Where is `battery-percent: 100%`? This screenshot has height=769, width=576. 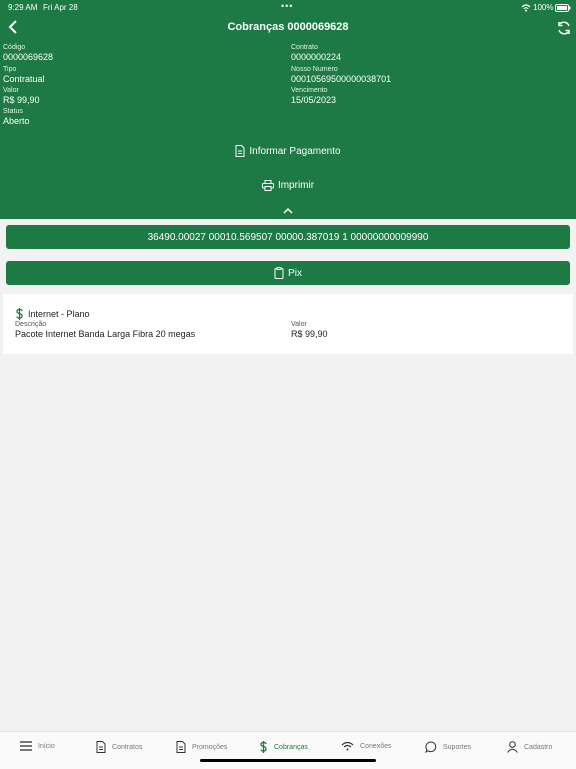
battery-percent: 100% is located at coordinates (543, 7).